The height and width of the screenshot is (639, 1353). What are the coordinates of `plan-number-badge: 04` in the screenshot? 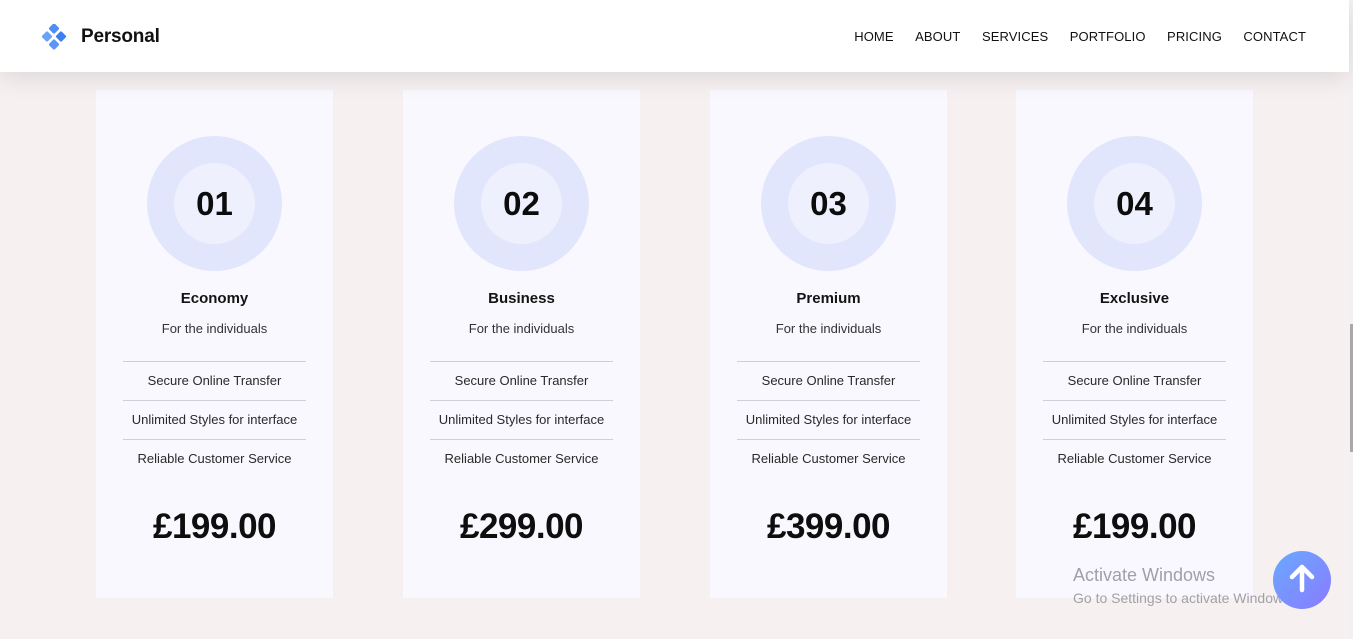 It's located at (1134, 203).